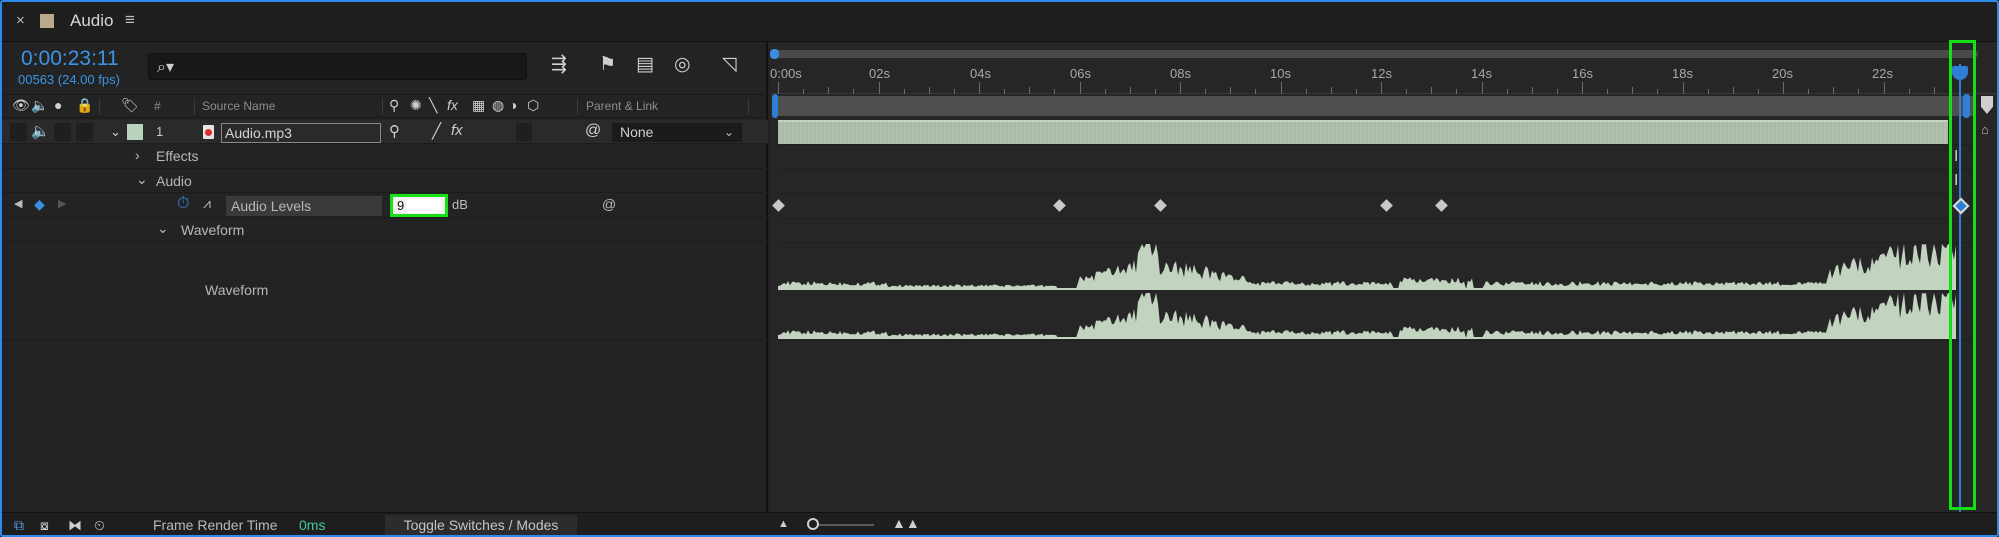  I want to click on panel-menu-icon: ≡, so click(130, 20).